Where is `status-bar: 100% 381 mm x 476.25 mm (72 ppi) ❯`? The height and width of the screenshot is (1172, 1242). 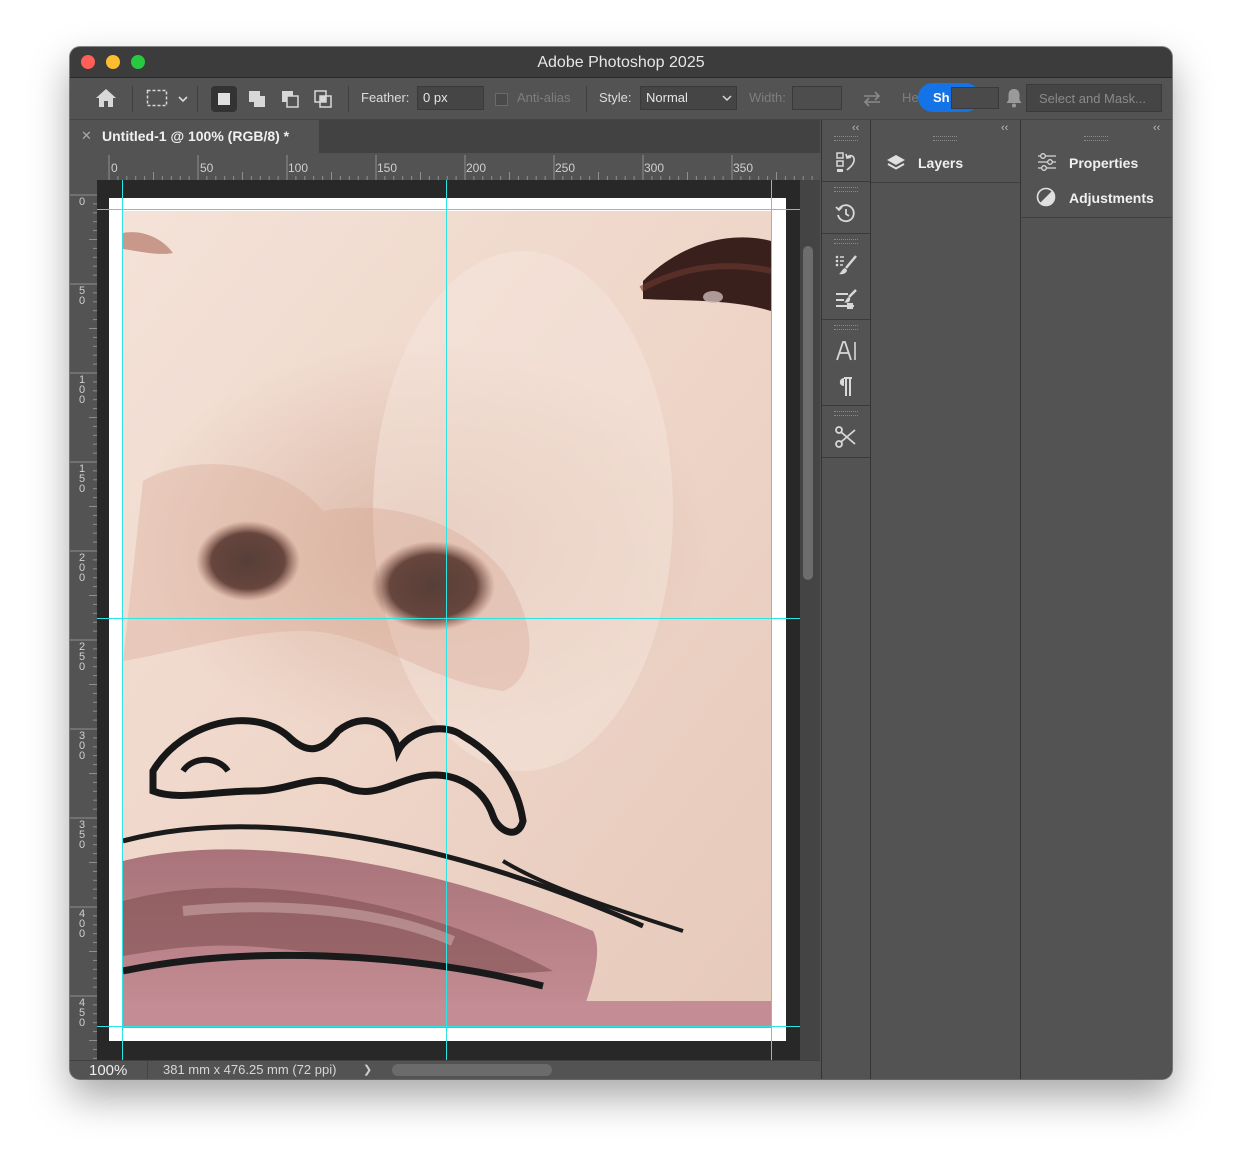 status-bar: 100% 381 mm x 476.25 mm (72 ppi) ❯ is located at coordinates (445, 1069).